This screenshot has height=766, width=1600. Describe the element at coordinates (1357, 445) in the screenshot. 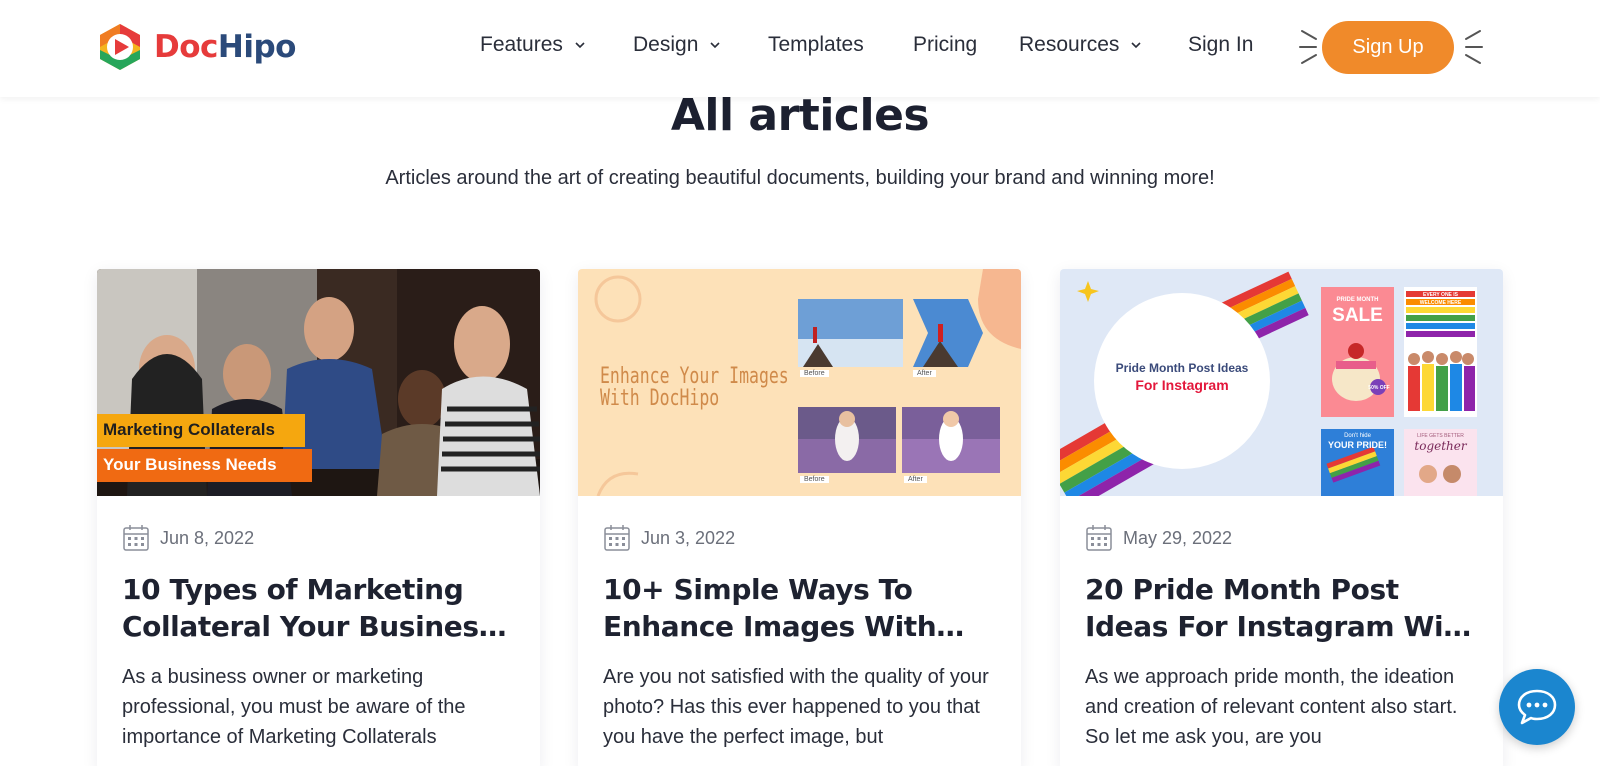

I see `poster-your-pride: YOUR PRIDE!` at that location.